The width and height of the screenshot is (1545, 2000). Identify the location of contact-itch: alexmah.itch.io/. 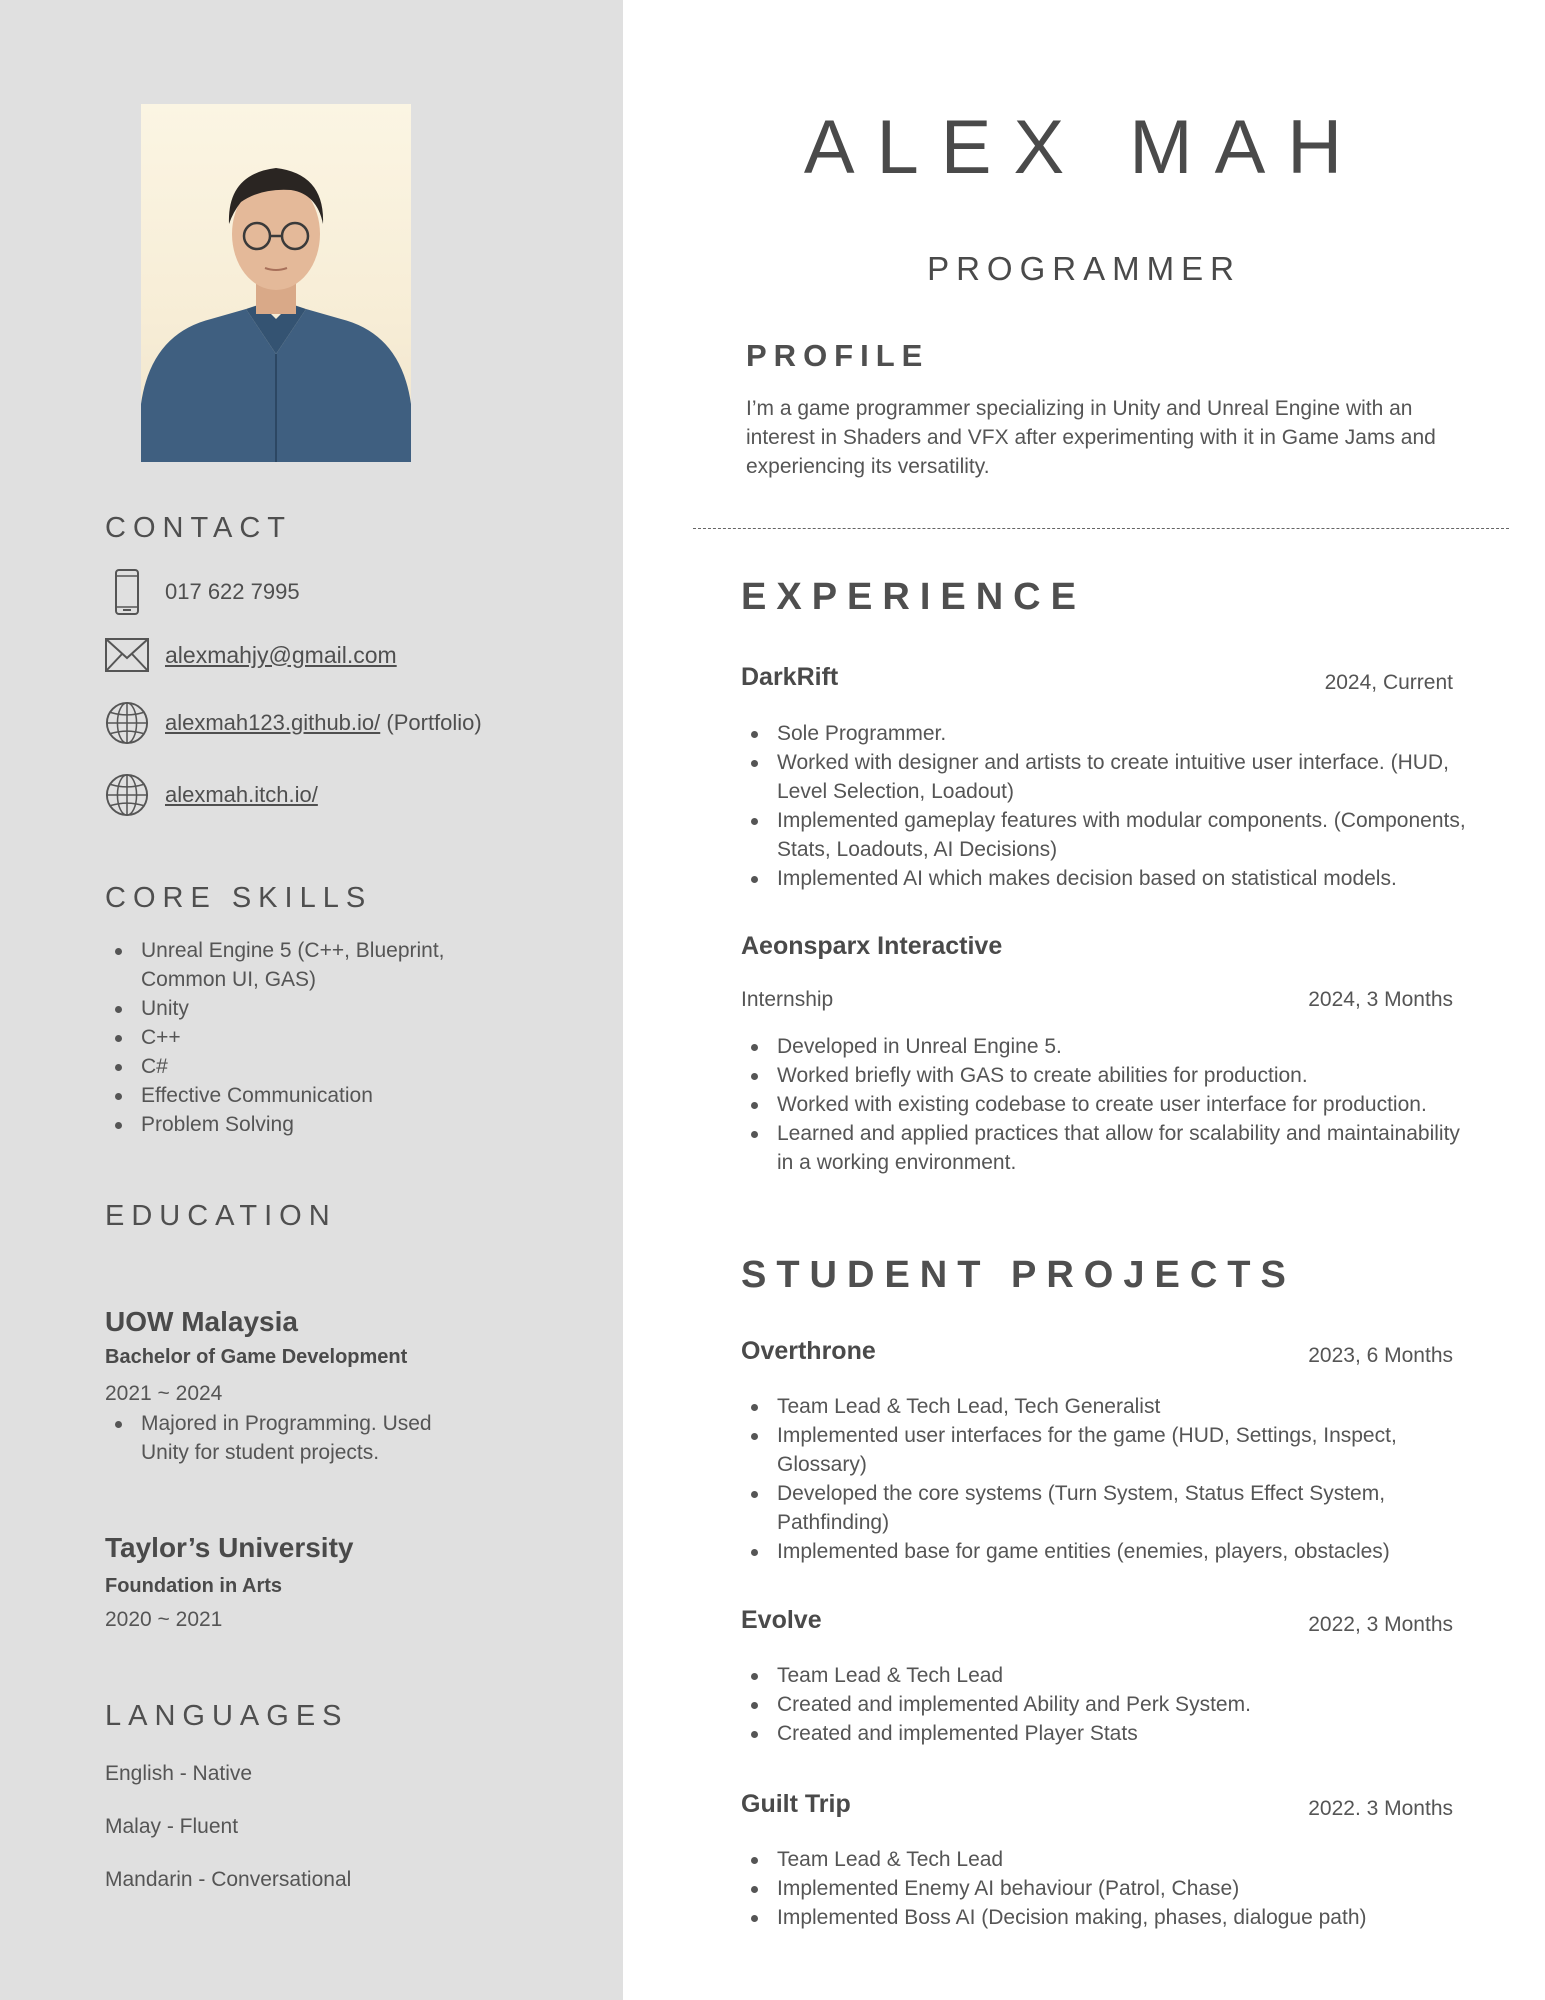
(211, 795).